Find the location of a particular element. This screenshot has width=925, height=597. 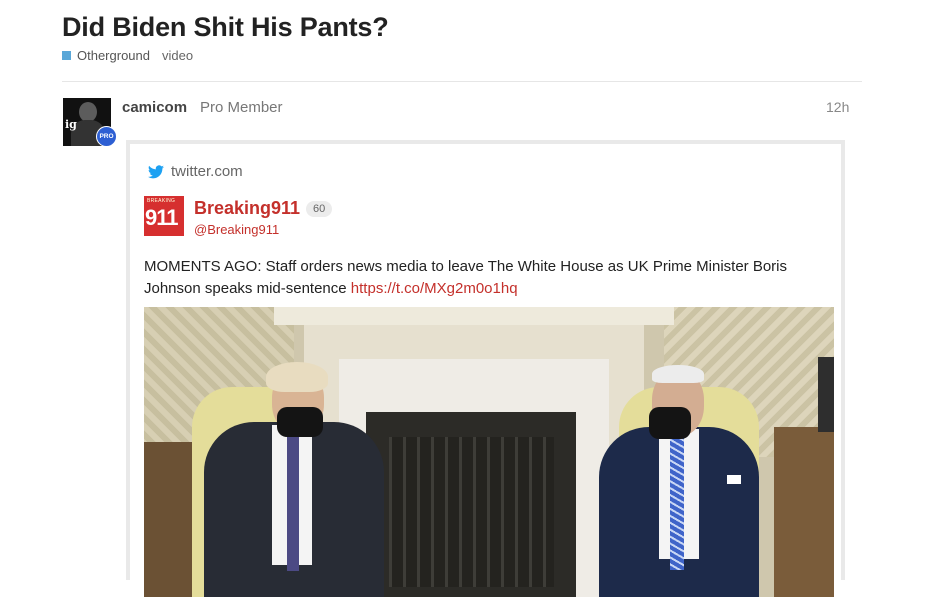

onebox-source: twitter.com is located at coordinates (195, 171).